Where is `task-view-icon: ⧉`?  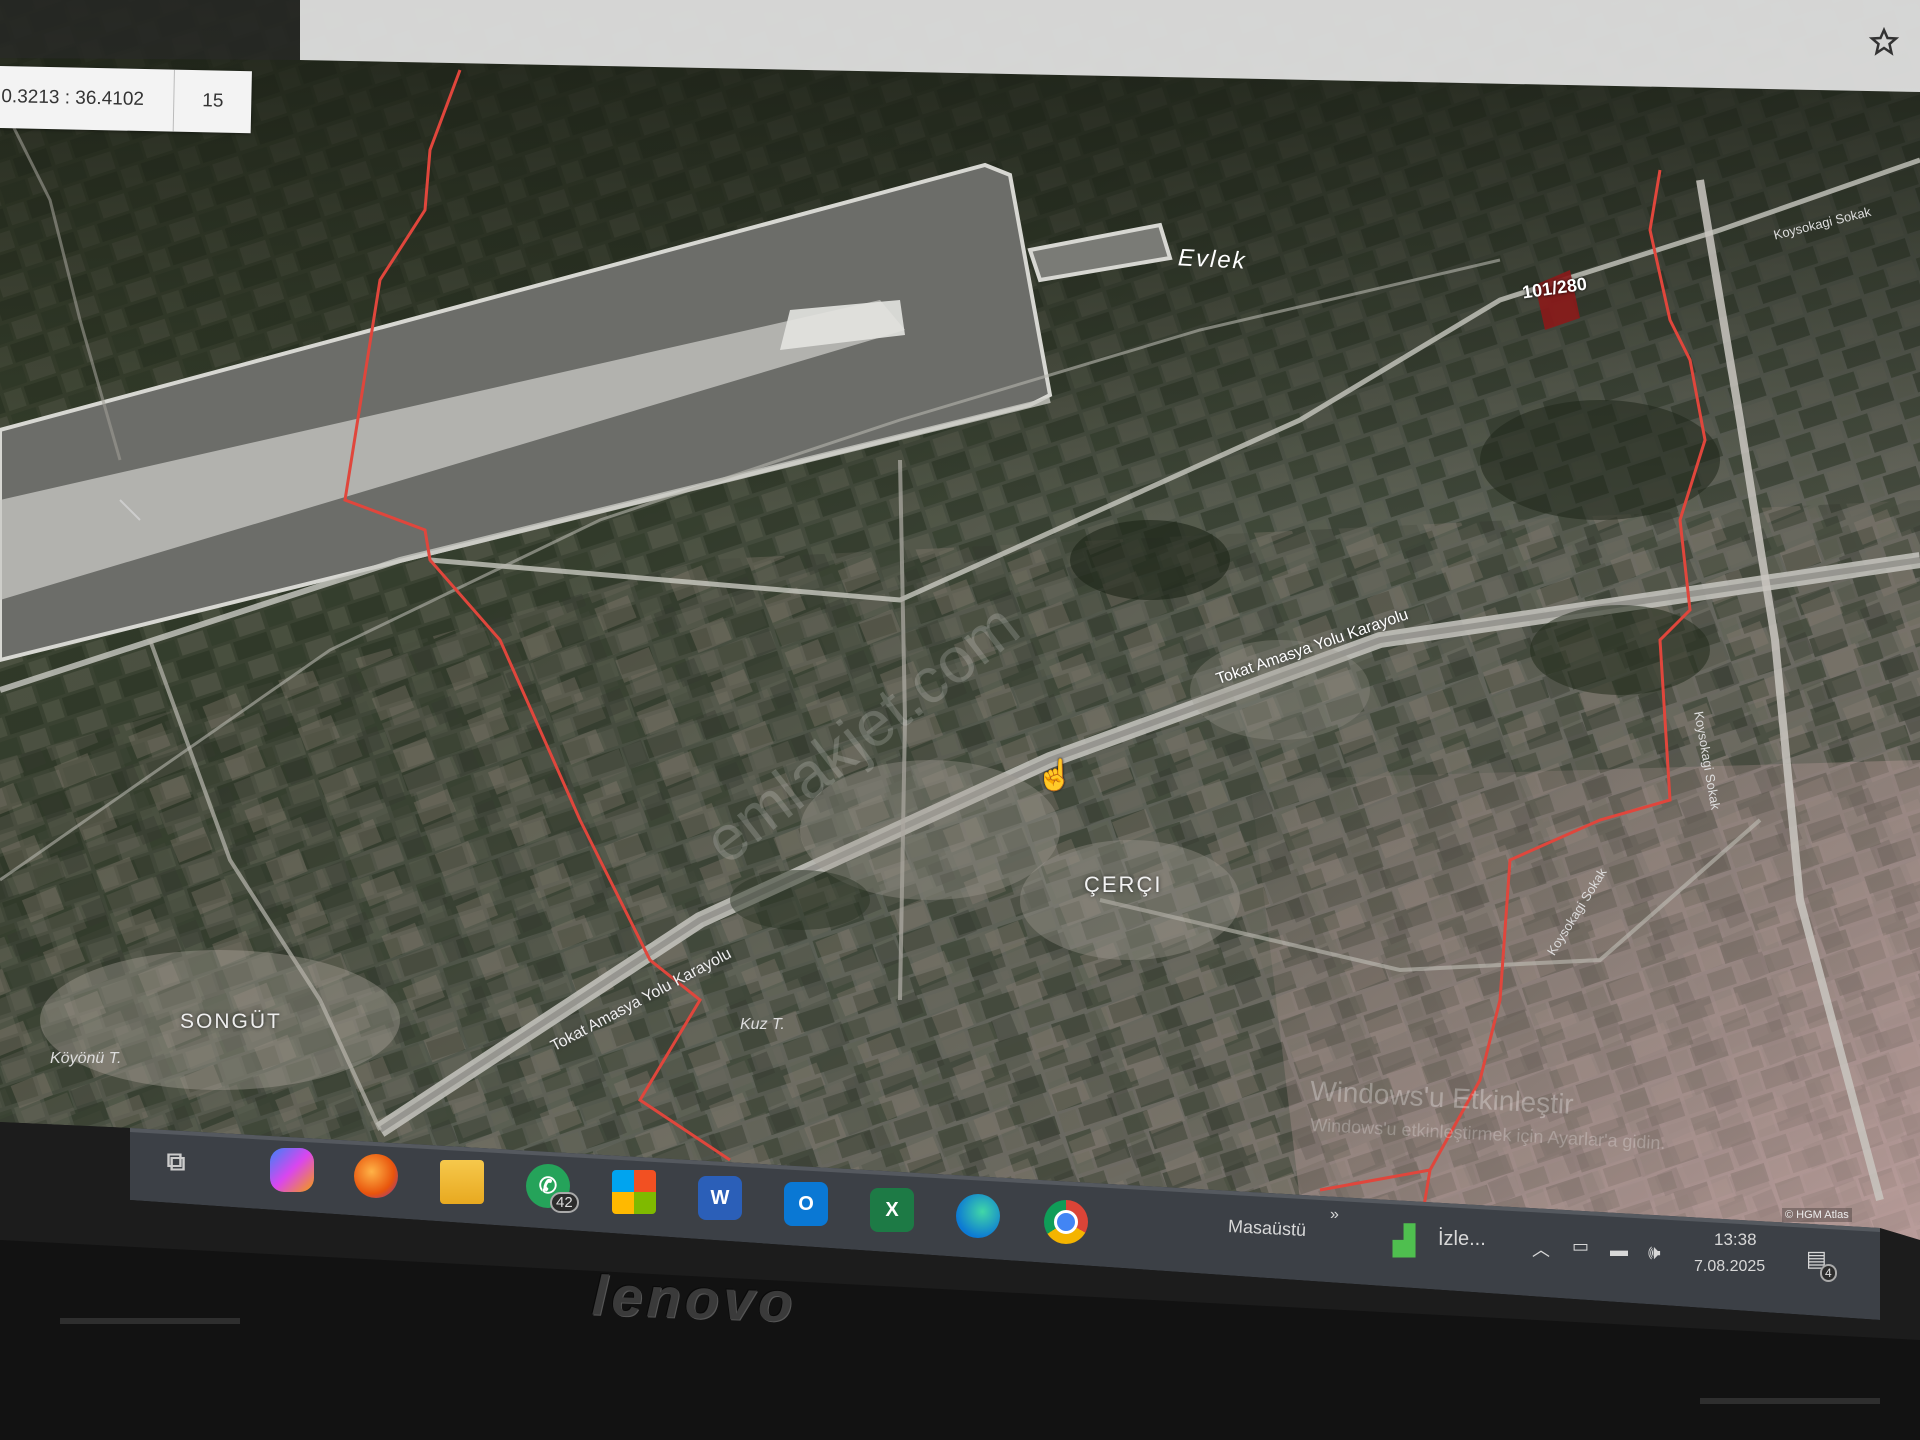
task-view-icon: ⧉ is located at coordinates (176, 1162).